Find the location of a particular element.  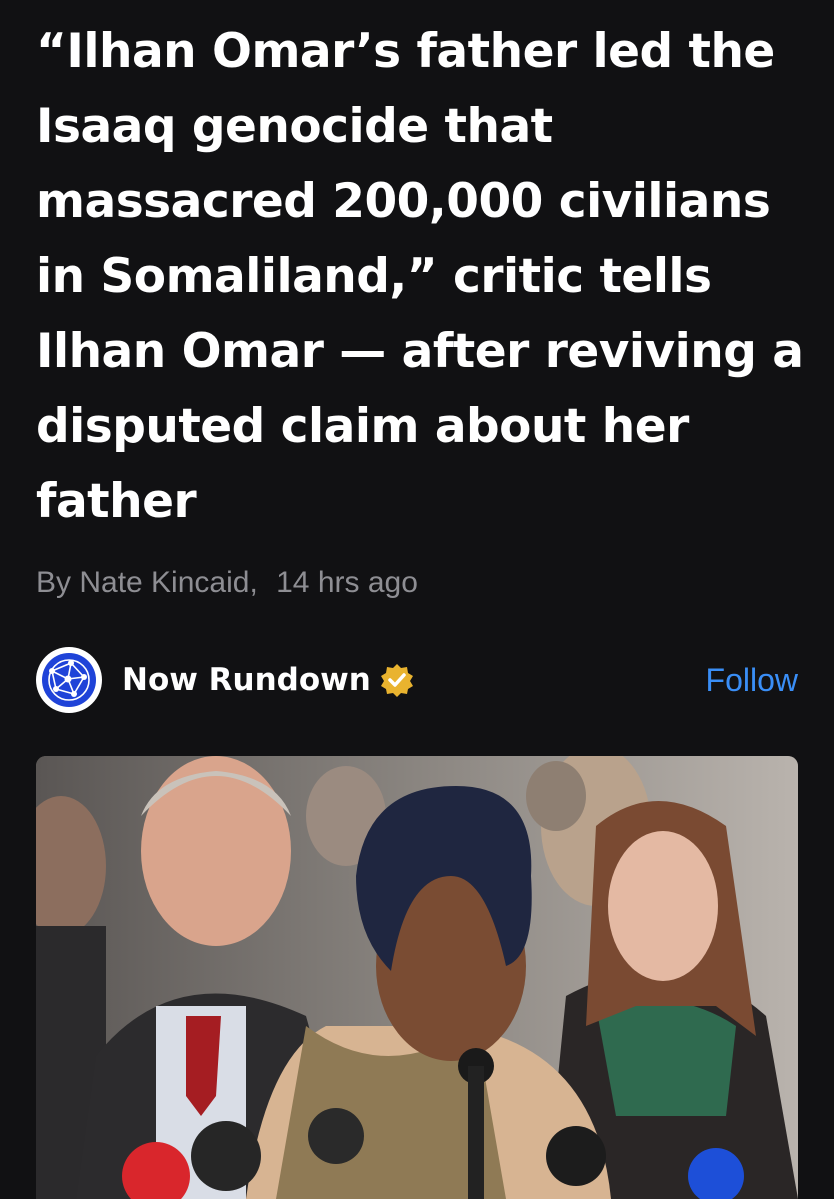

article-byline: By Nate Kincaid, 14 hrs ago is located at coordinates (227, 583).